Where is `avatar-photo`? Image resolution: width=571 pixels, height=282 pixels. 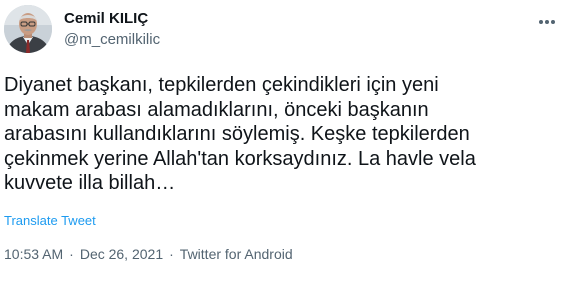
avatar-photo is located at coordinates (28, 29).